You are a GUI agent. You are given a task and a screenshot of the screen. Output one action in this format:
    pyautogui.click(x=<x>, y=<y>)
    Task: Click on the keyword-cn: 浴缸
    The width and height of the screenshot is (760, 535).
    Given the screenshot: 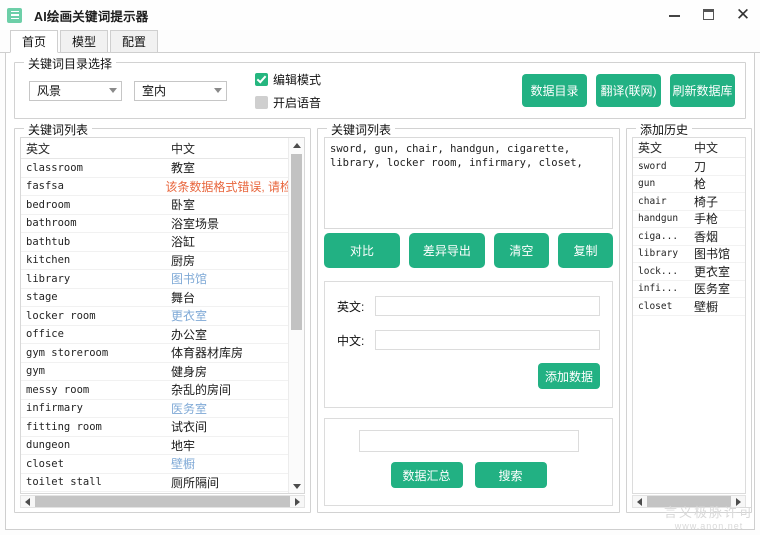 What is the action you would take?
    pyautogui.click(x=183, y=242)
    